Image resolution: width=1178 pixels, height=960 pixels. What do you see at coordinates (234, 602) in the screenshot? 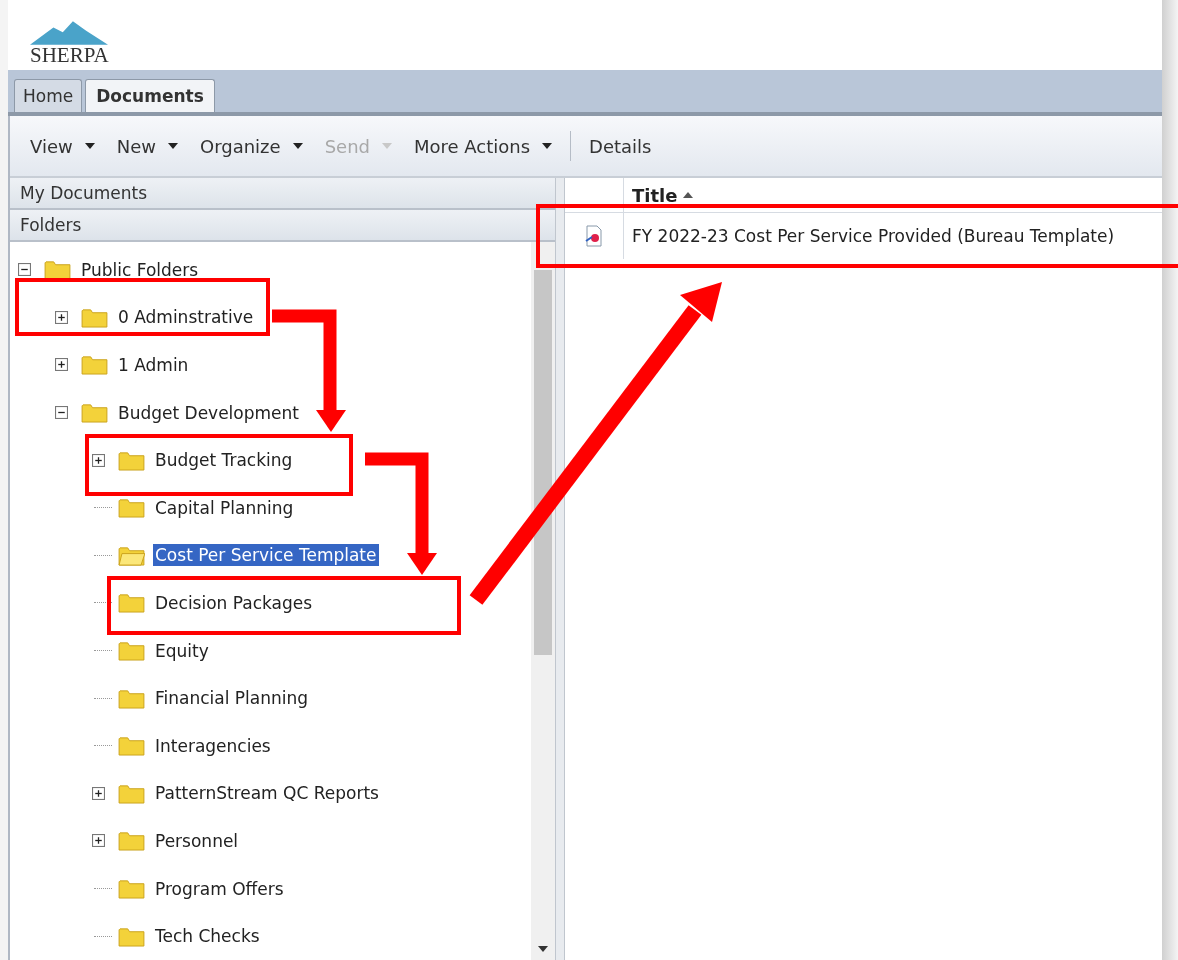
I see `tree-item: Decision Packages` at bounding box center [234, 602].